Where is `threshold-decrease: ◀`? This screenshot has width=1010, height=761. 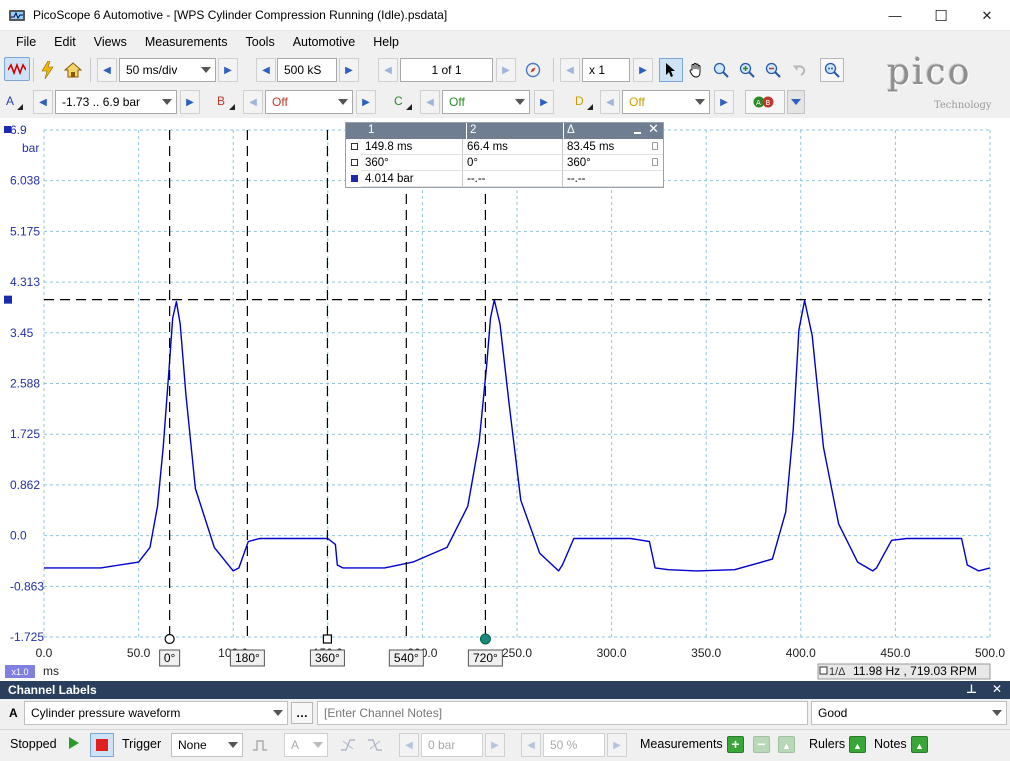 threshold-decrease: ◀ is located at coordinates (409, 745).